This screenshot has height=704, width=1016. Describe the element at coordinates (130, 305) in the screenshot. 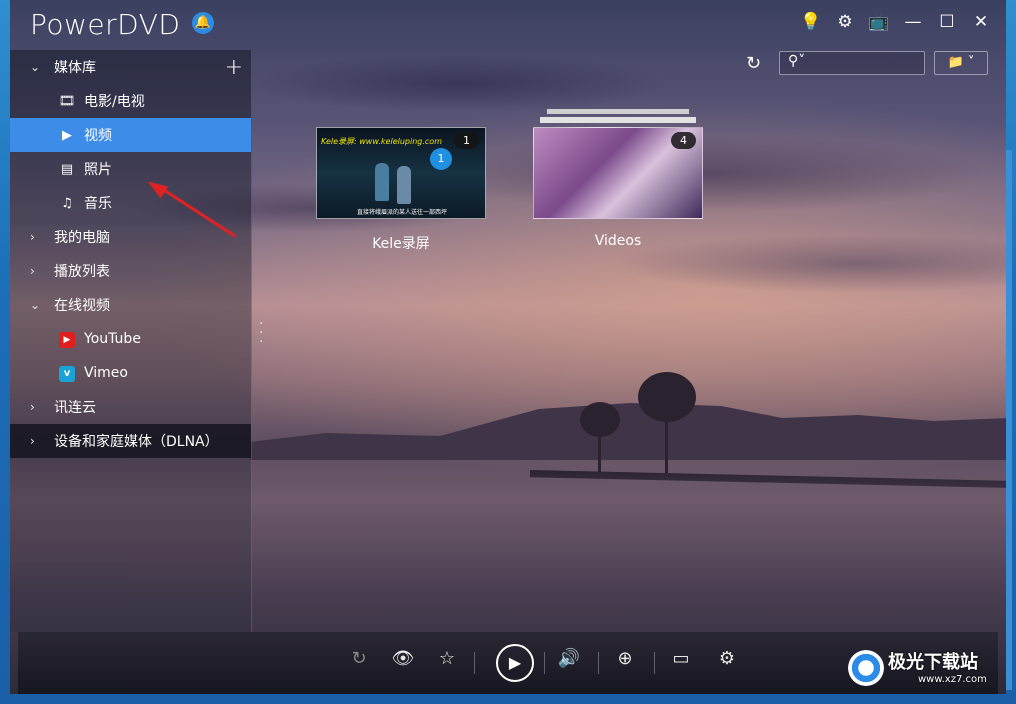

I see `sidebar-online-video: ⌄ 在线视频` at that location.